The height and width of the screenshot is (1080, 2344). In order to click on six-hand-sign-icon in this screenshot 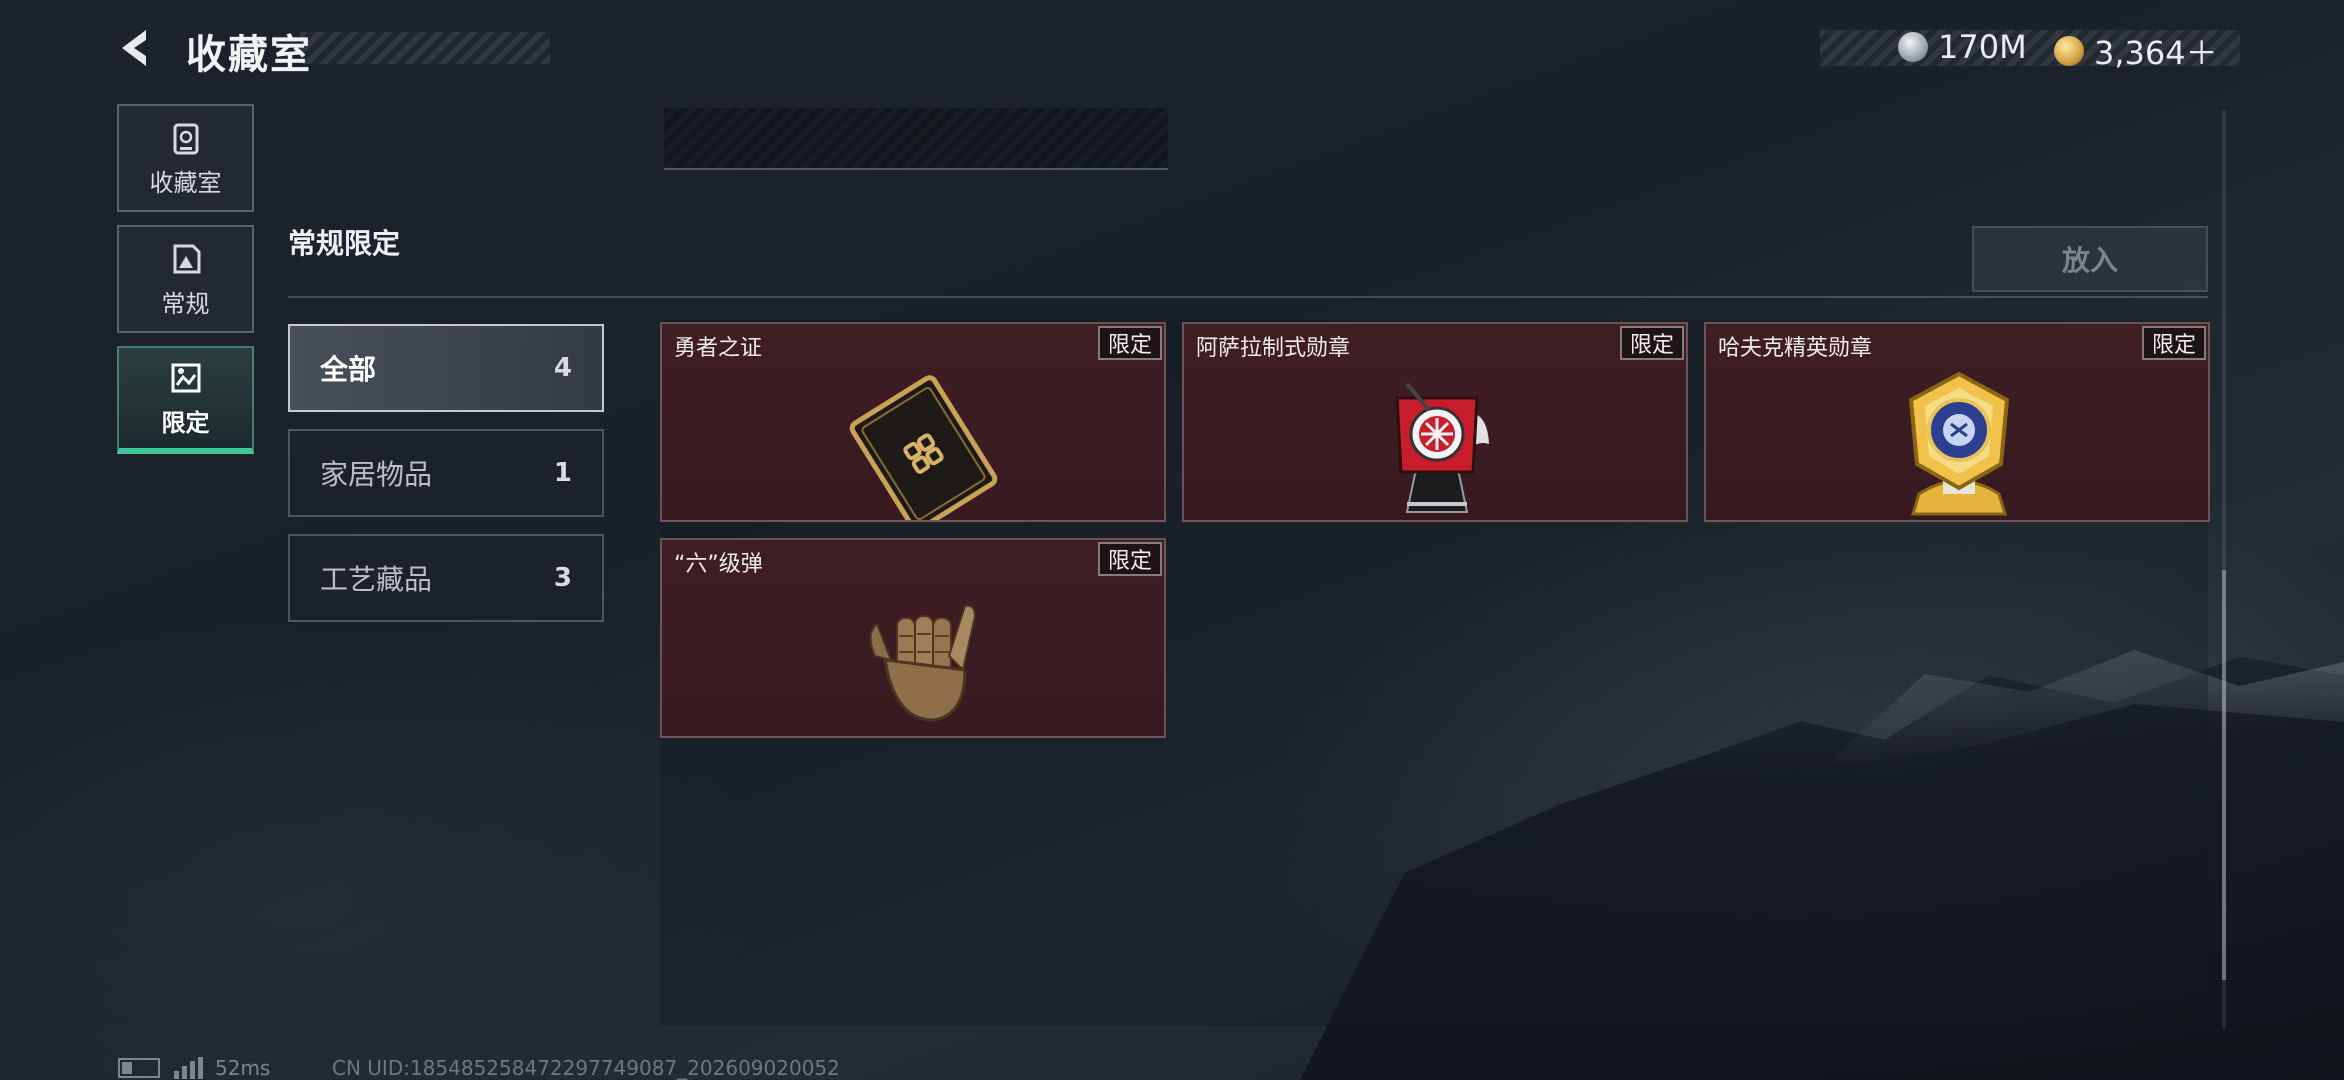, I will do `click(923, 663)`.